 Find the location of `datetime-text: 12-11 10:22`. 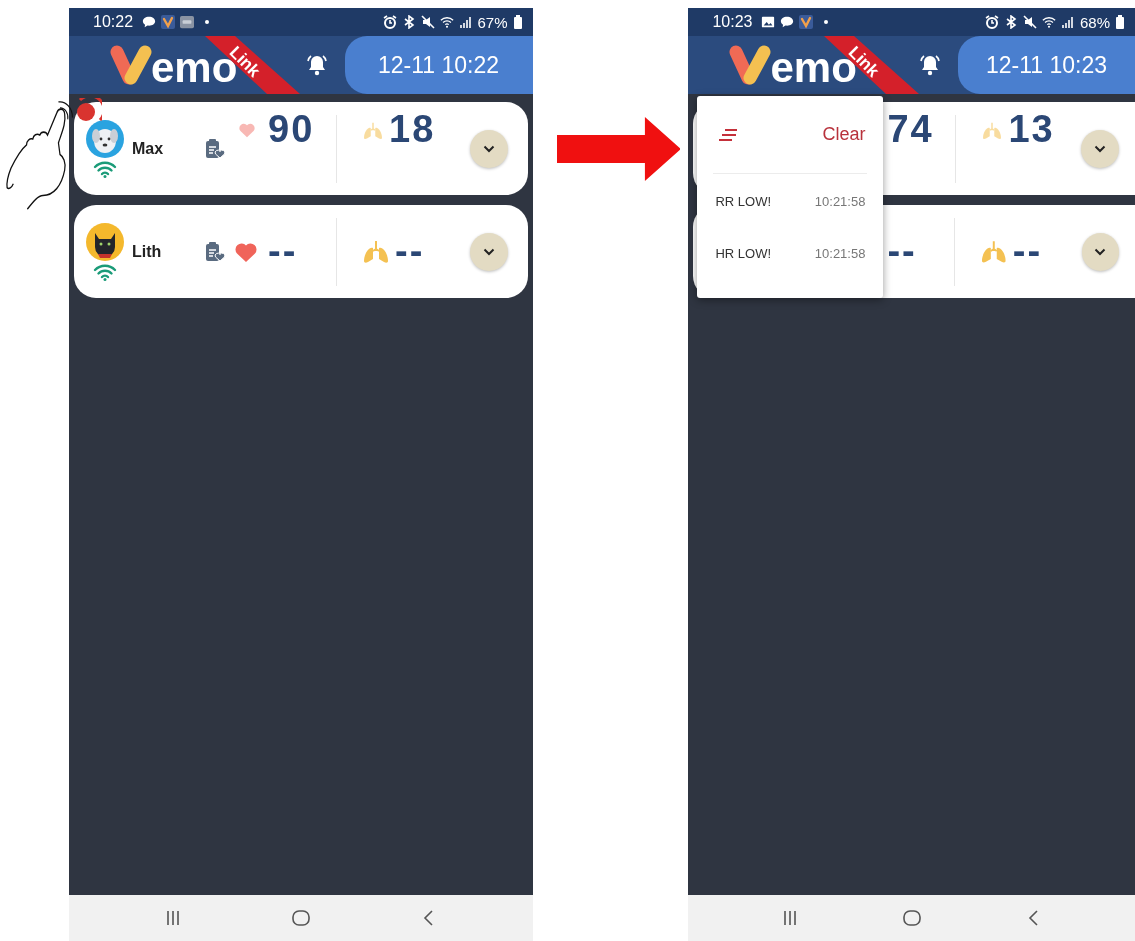

datetime-text: 12-11 10:22 is located at coordinates (439, 65).